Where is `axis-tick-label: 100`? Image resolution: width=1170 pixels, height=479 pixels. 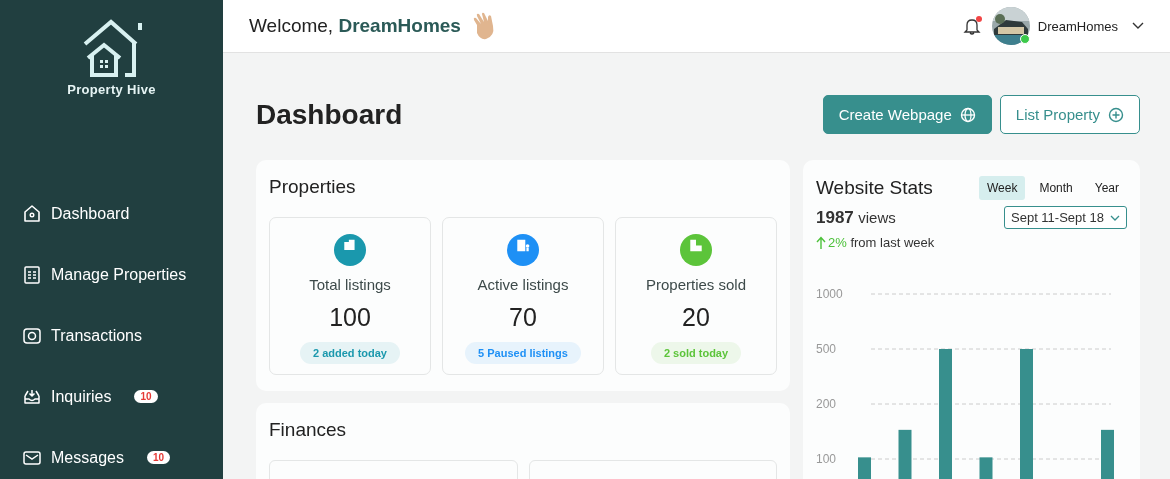
axis-tick-label: 100 is located at coordinates (826, 459).